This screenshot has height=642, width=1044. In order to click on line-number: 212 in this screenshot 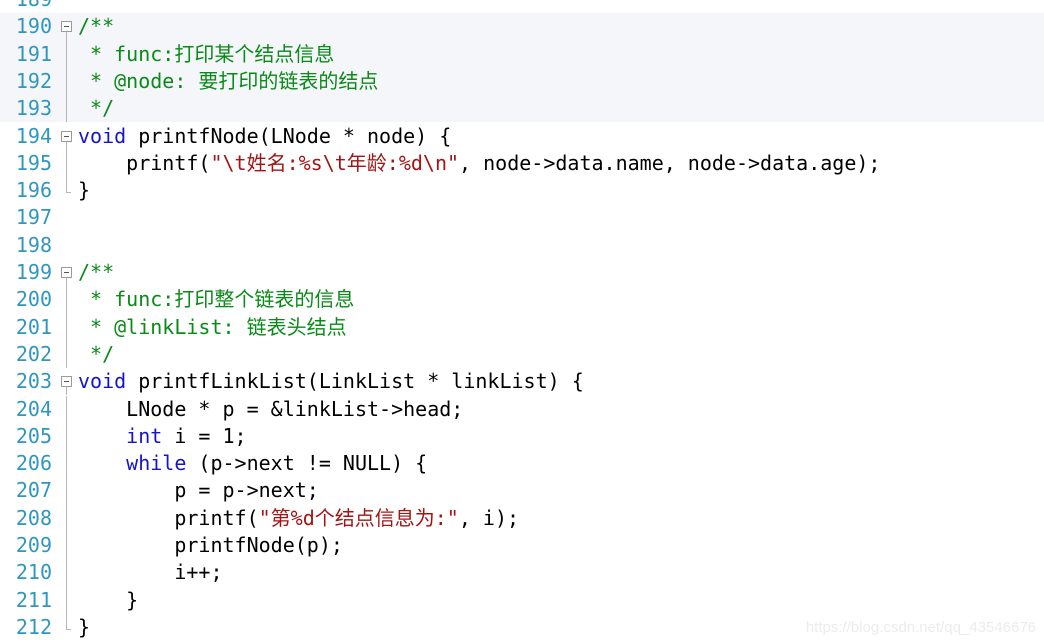, I will do `click(33, 626)`.